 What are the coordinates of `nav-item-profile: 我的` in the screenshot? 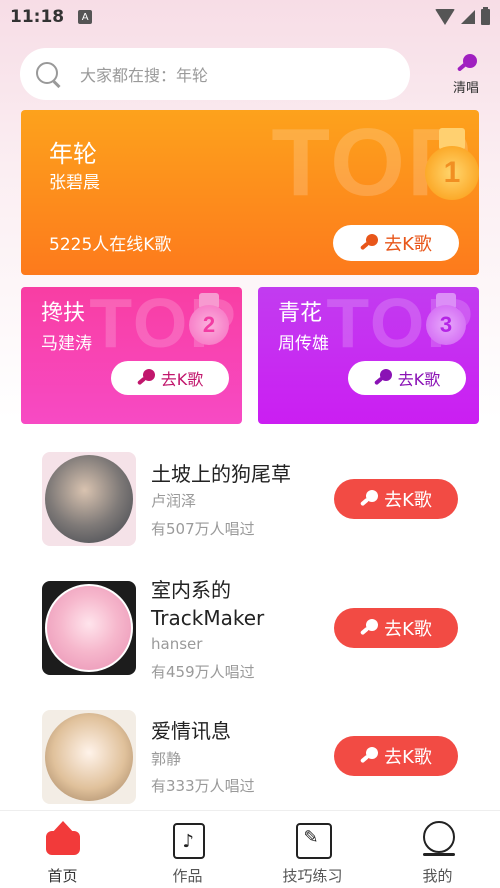 It's located at (437, 849).